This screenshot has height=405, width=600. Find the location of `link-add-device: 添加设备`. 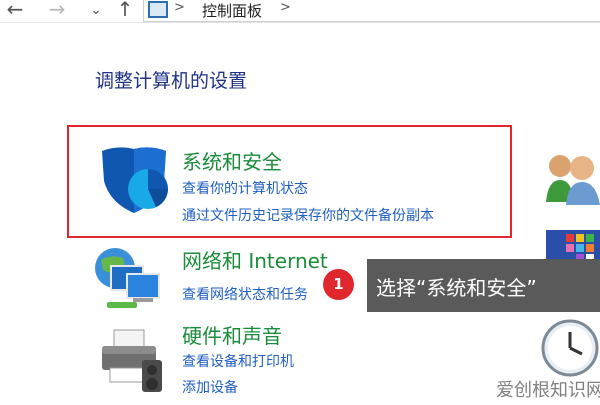

link-add-device: 添加设备 is located at coordinates (210, 387).